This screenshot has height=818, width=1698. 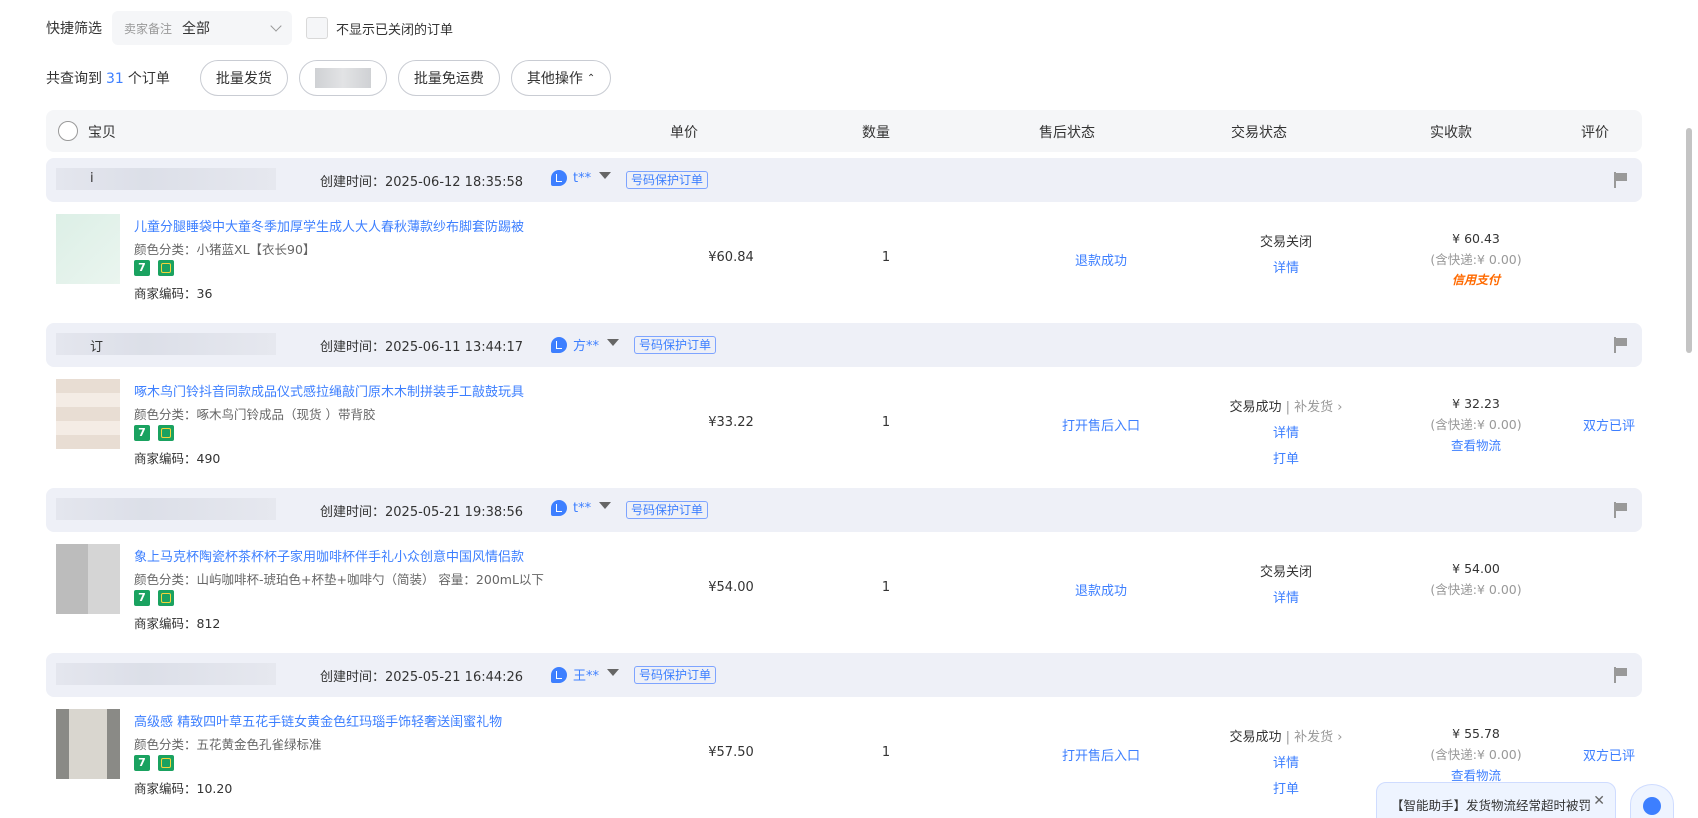 I want to click on seller-note-select: 卖家备注 全部, so click(x=202, y=28).